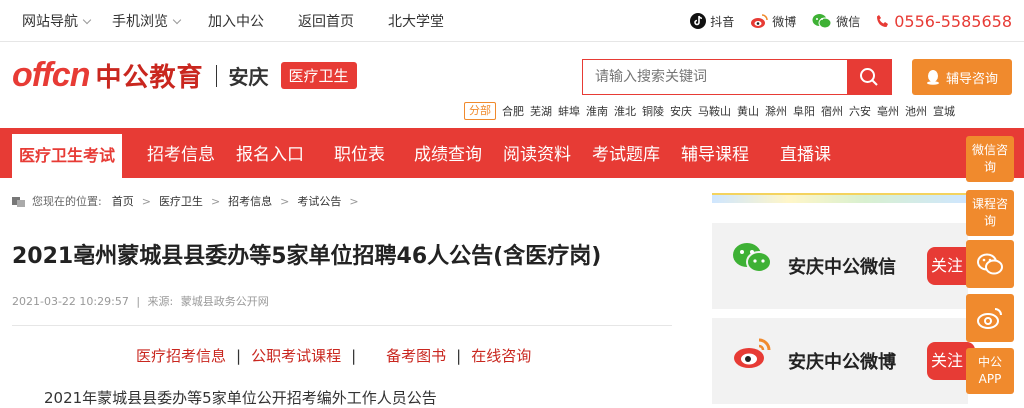 This screenshot has width=1024, height=408. What do you see at coordinates (944, 111) in the screenshot?
I see `branch-link: 宣城` at bounding box center [944, 111].